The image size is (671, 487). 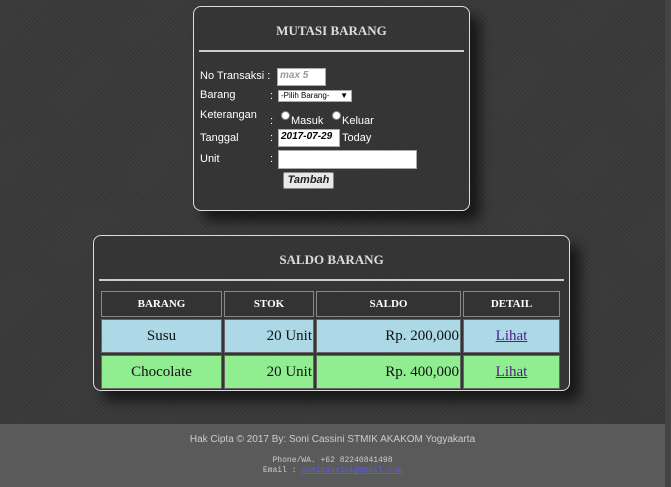 I want to click on tanggal-value: 2017-07-29, so click(x=307, y=136).